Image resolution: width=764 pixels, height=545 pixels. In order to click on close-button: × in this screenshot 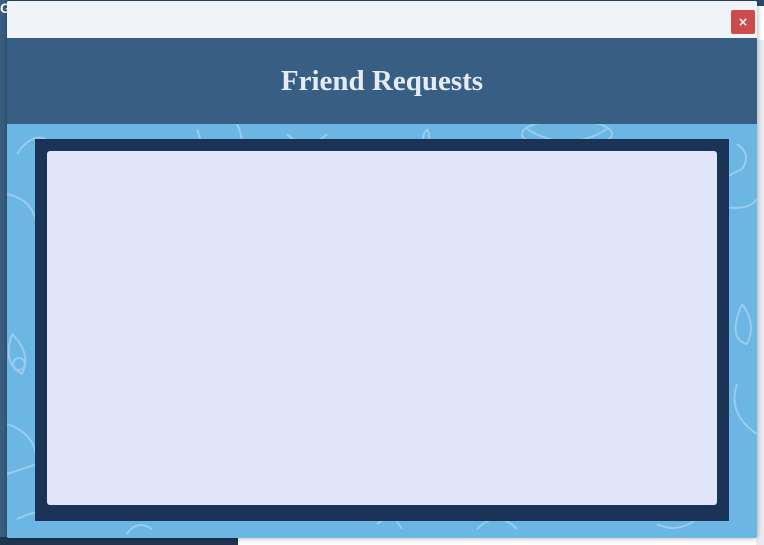, I will do `click(743, 22)`.